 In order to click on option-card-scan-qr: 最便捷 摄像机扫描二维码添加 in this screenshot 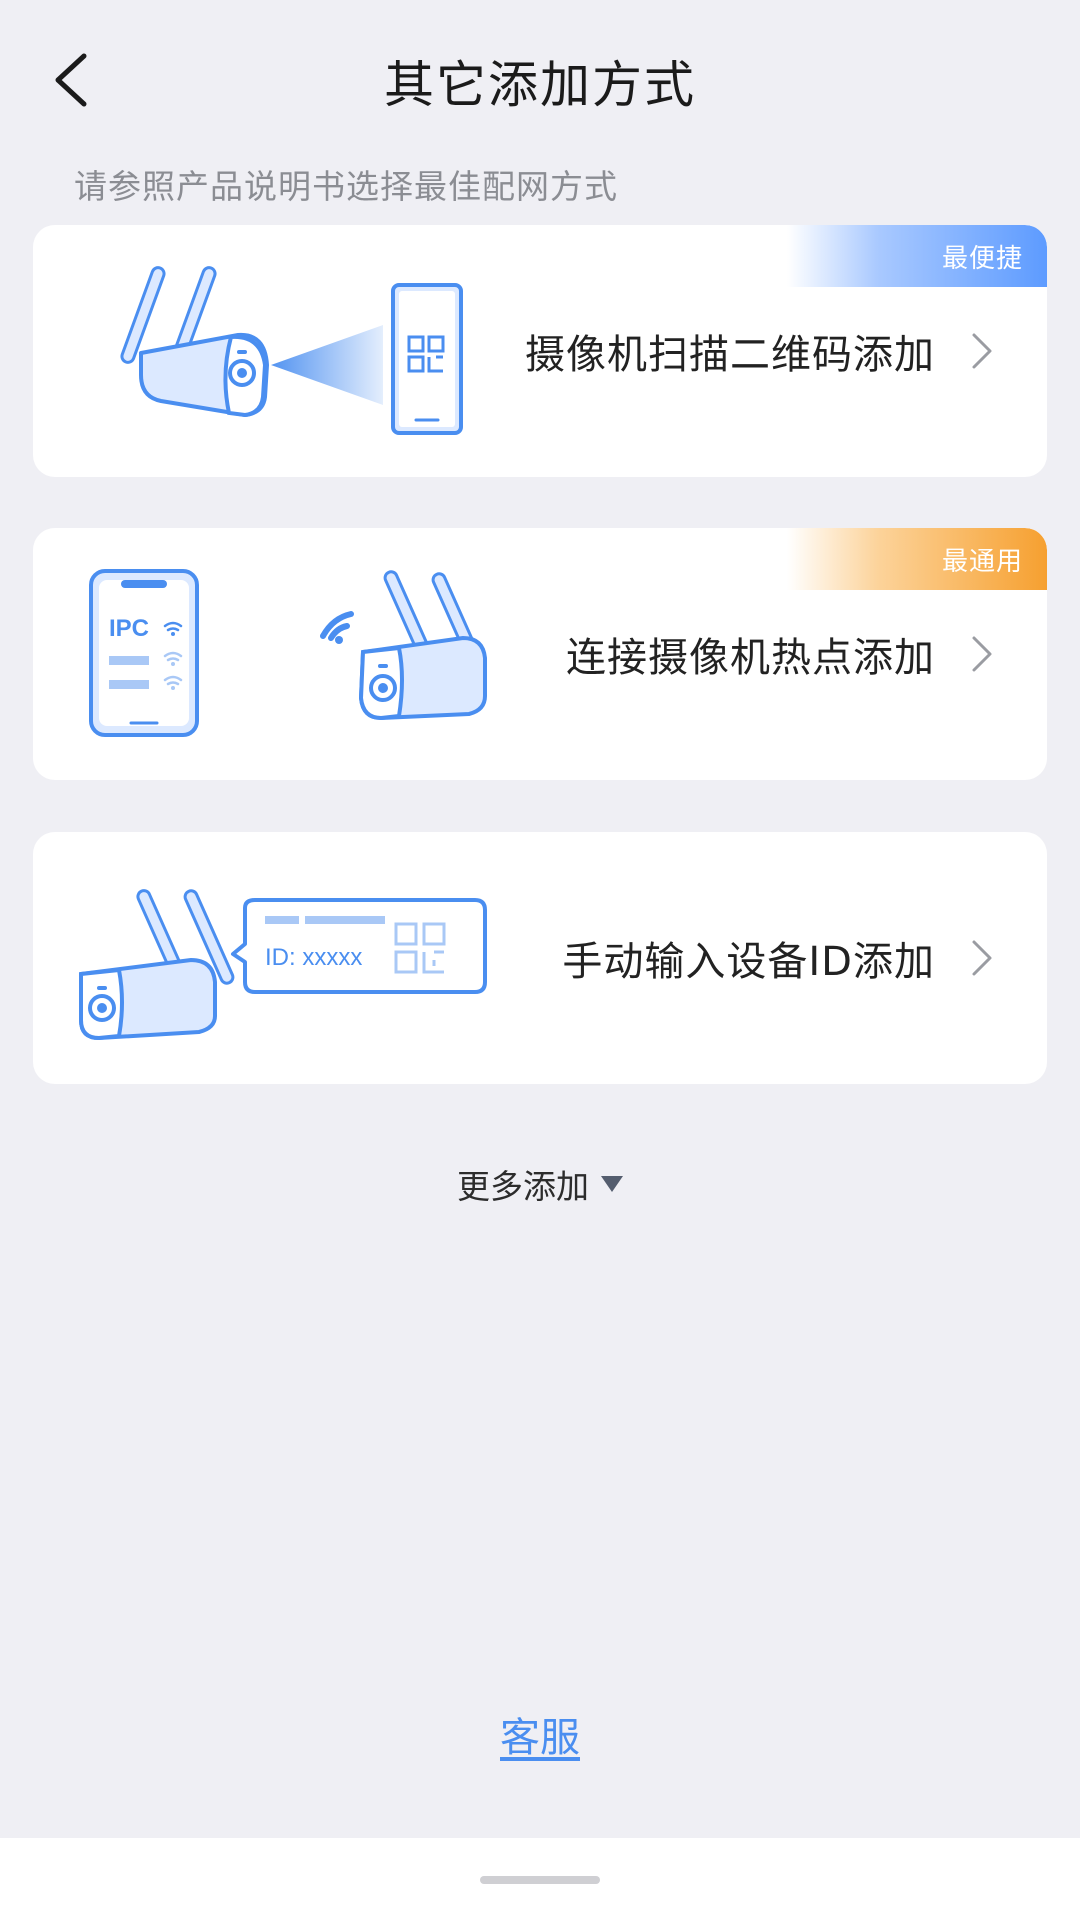, I will do `click(540, 351)`.